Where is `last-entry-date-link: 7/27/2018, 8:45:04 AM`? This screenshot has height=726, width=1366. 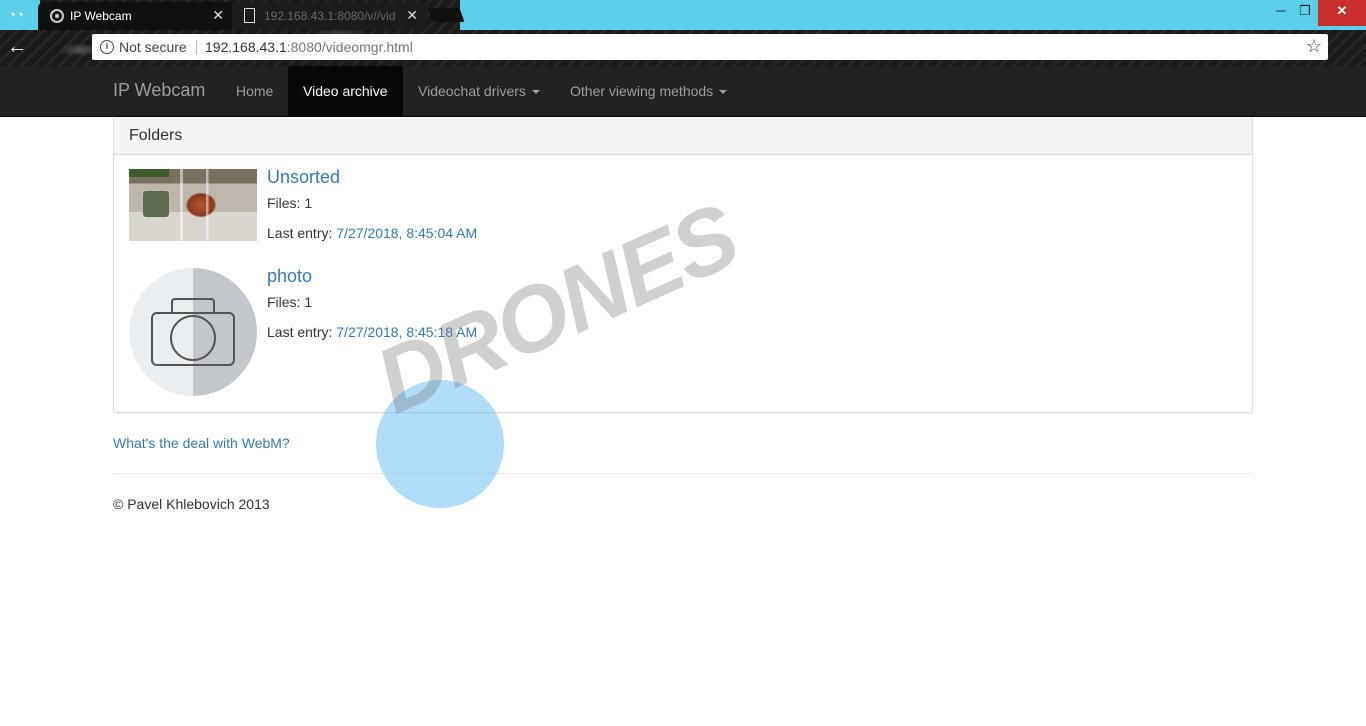
last-entry-date-link: 7/27/2018, 8:45:04 AM is located at coordinates (406, 233).